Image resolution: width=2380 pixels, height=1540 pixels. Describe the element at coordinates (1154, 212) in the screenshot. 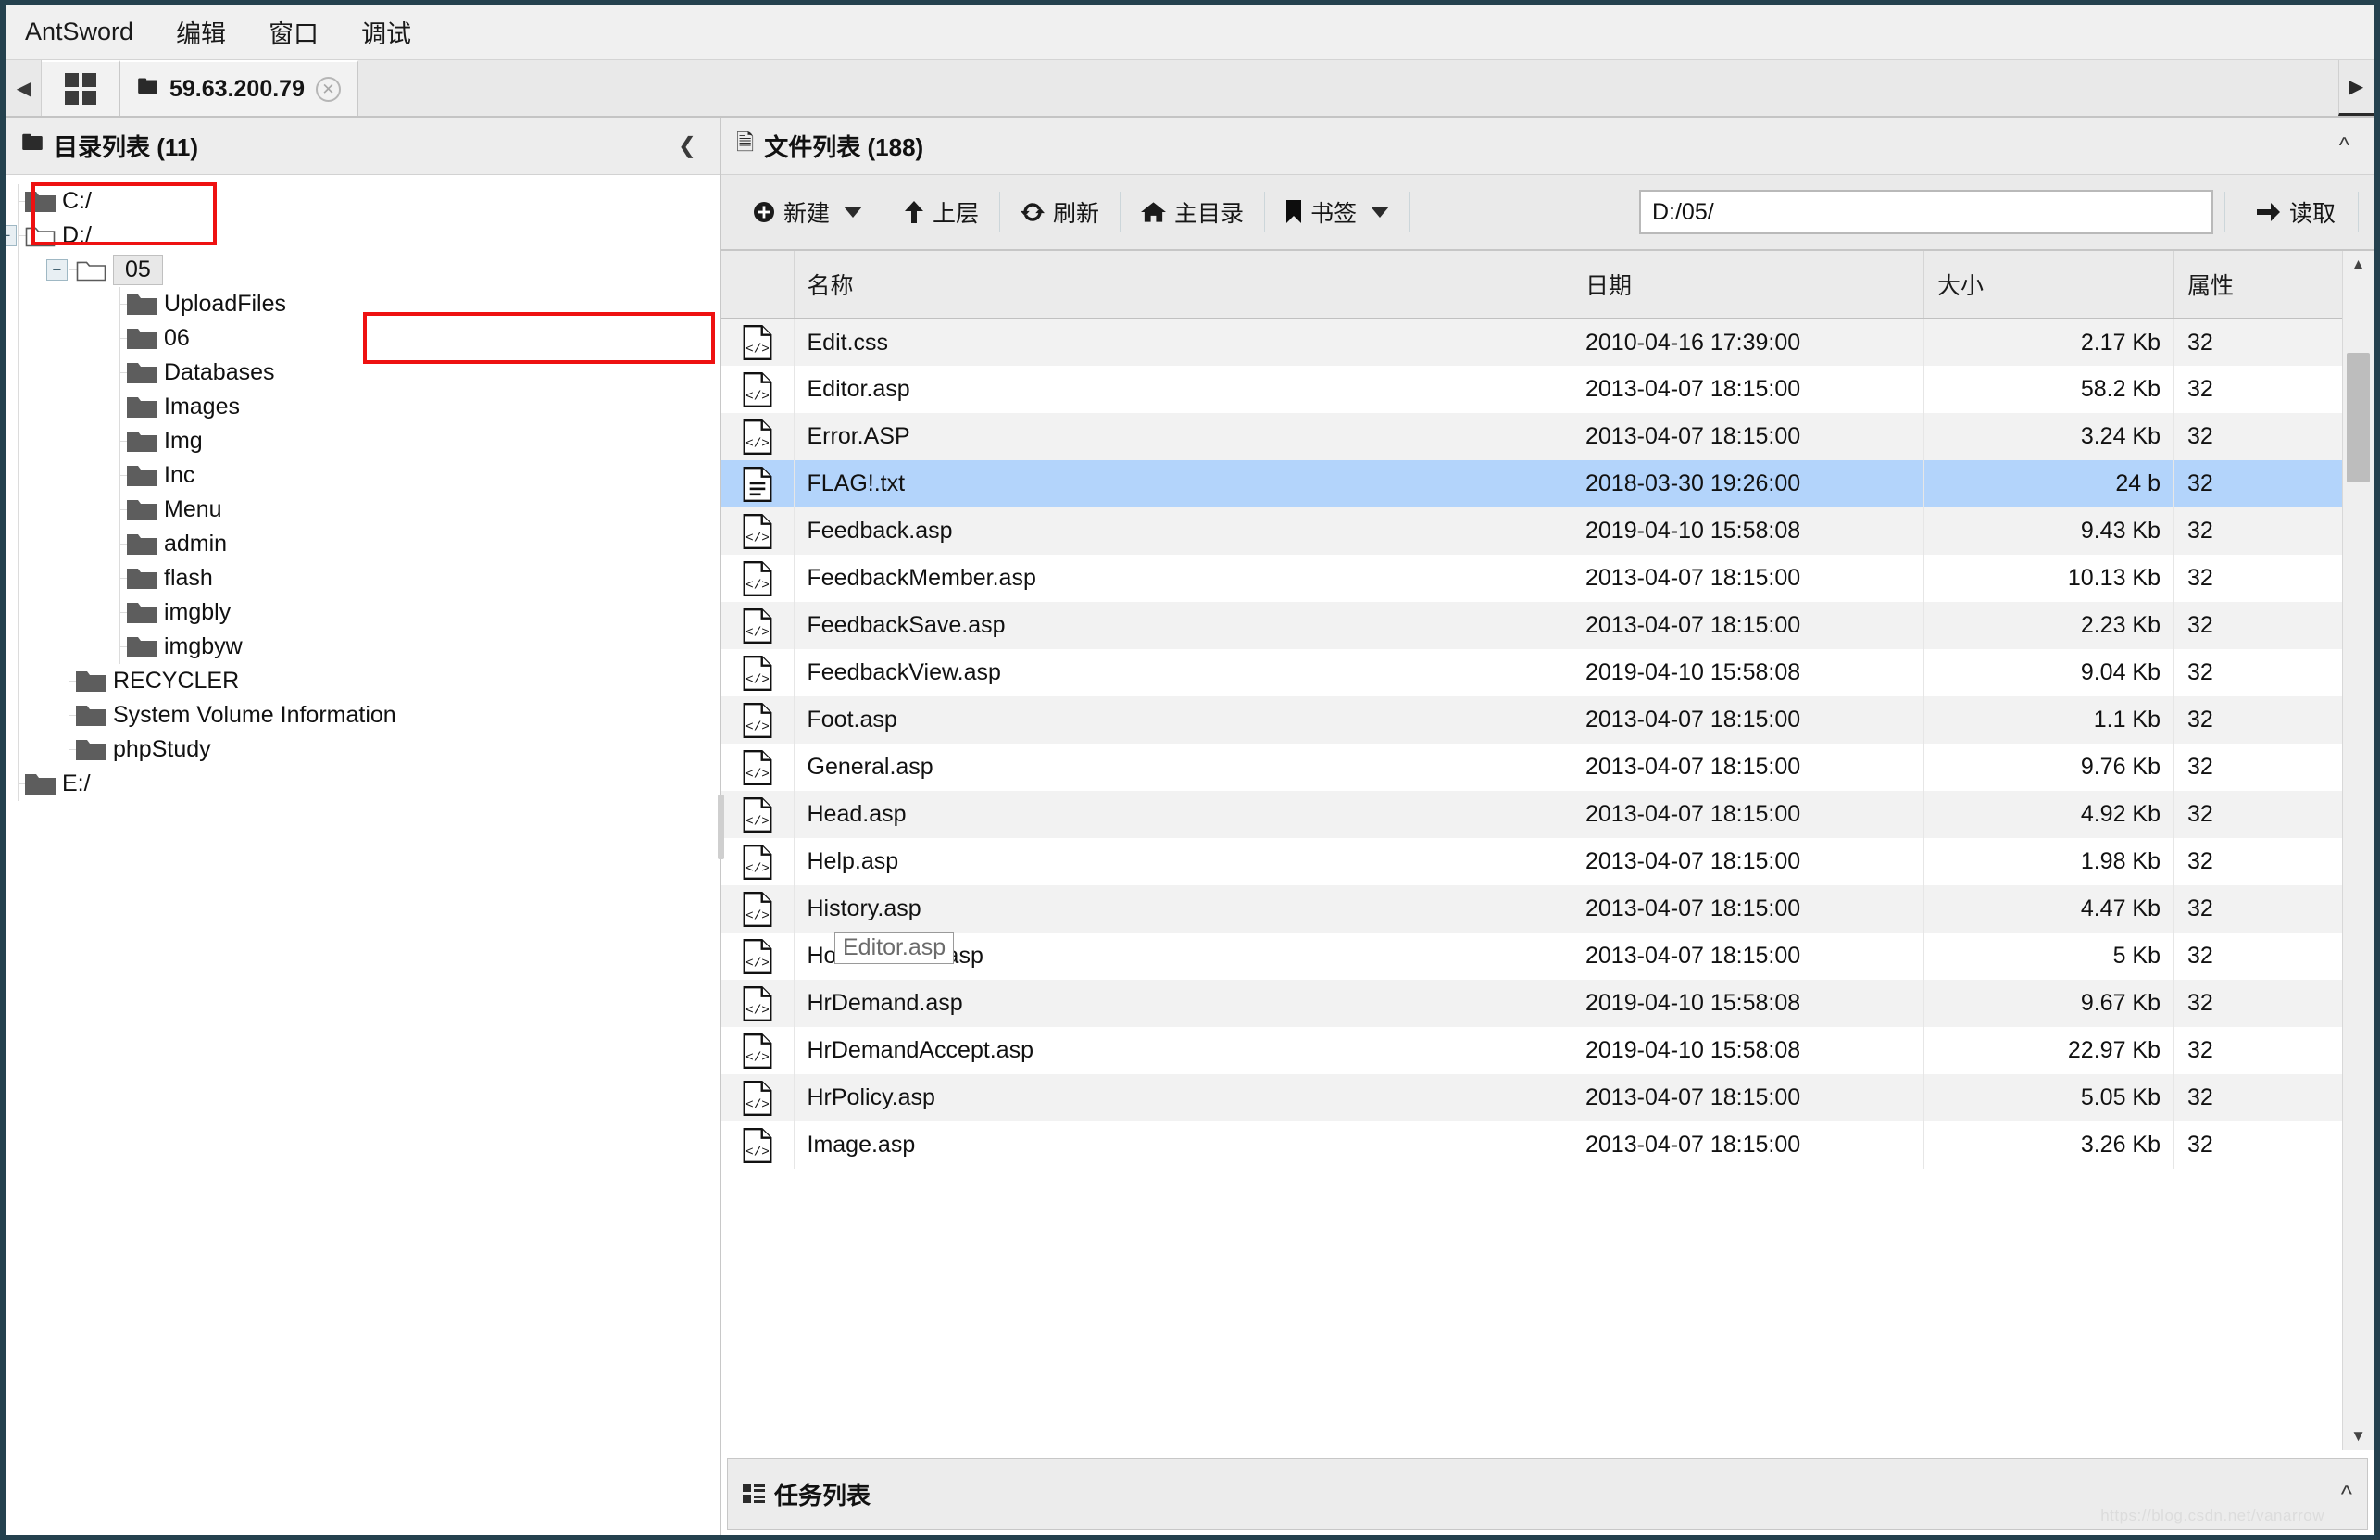

I see `home-icon` at that location.